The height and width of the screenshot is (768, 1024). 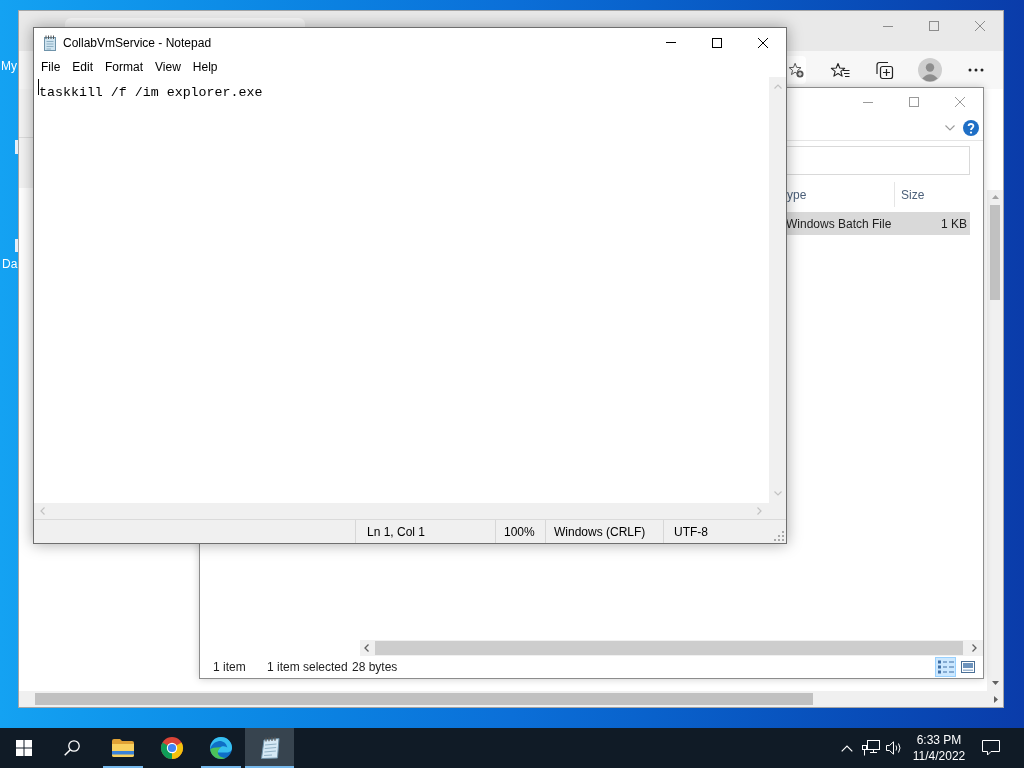 I want to click on resize-grip-icon, so click(x=779, y=536).